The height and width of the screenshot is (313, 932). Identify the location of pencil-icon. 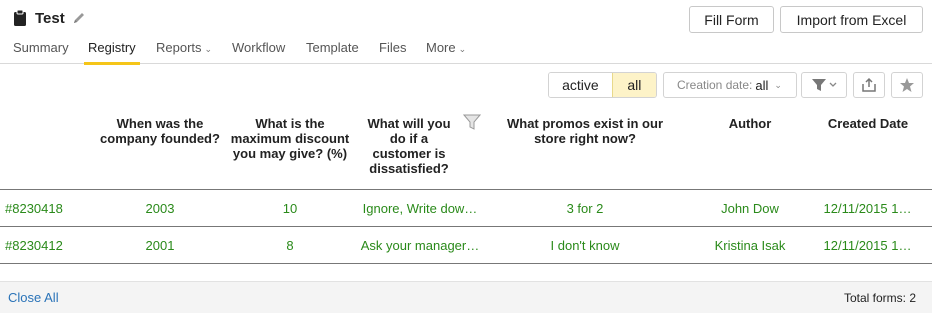
(79, 18).